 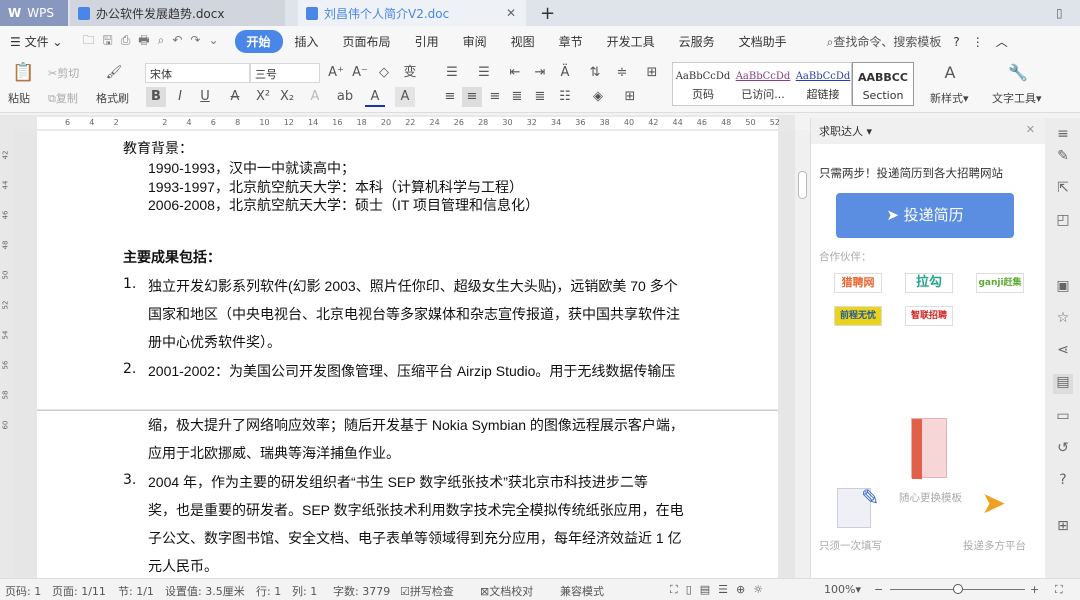 What do you see at coordinates (258, 41) in the screenshot?
I see `tab-home: 开始` at bounding box center [258, 41].